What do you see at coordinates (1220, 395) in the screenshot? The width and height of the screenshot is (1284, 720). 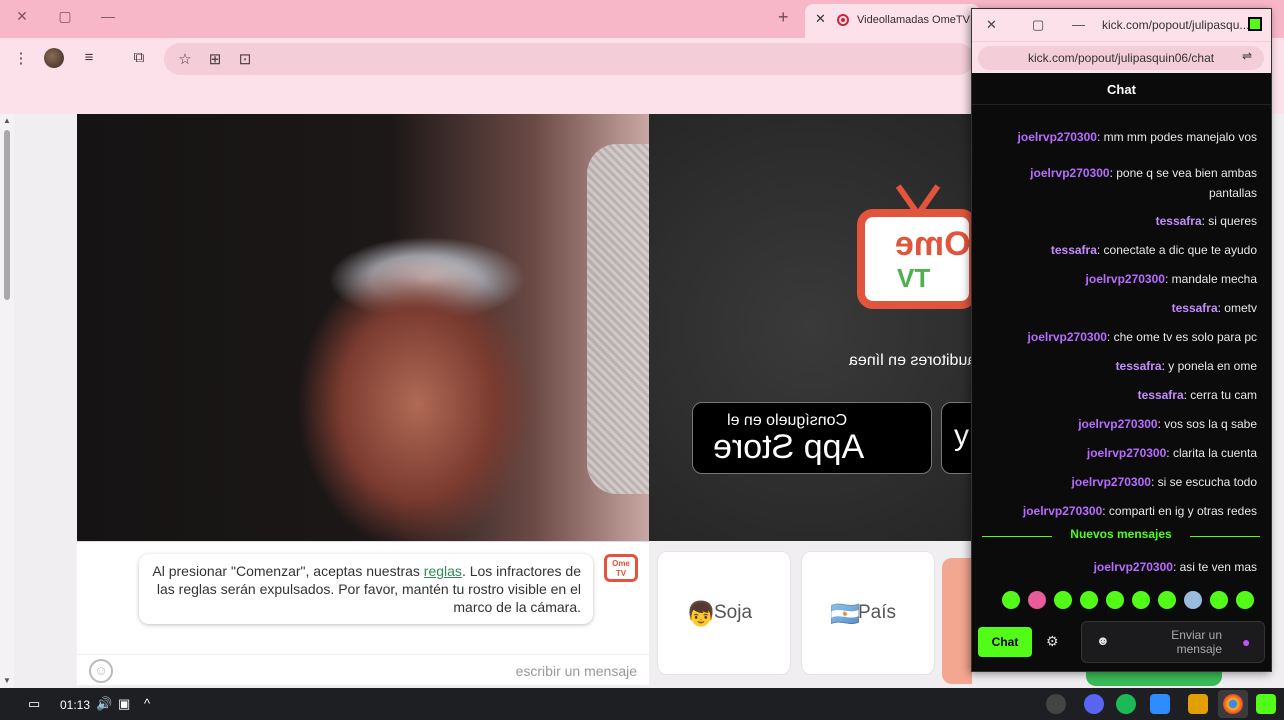 I see `chat-text: : cerra tu cam` at bounding box center [1220, 395].